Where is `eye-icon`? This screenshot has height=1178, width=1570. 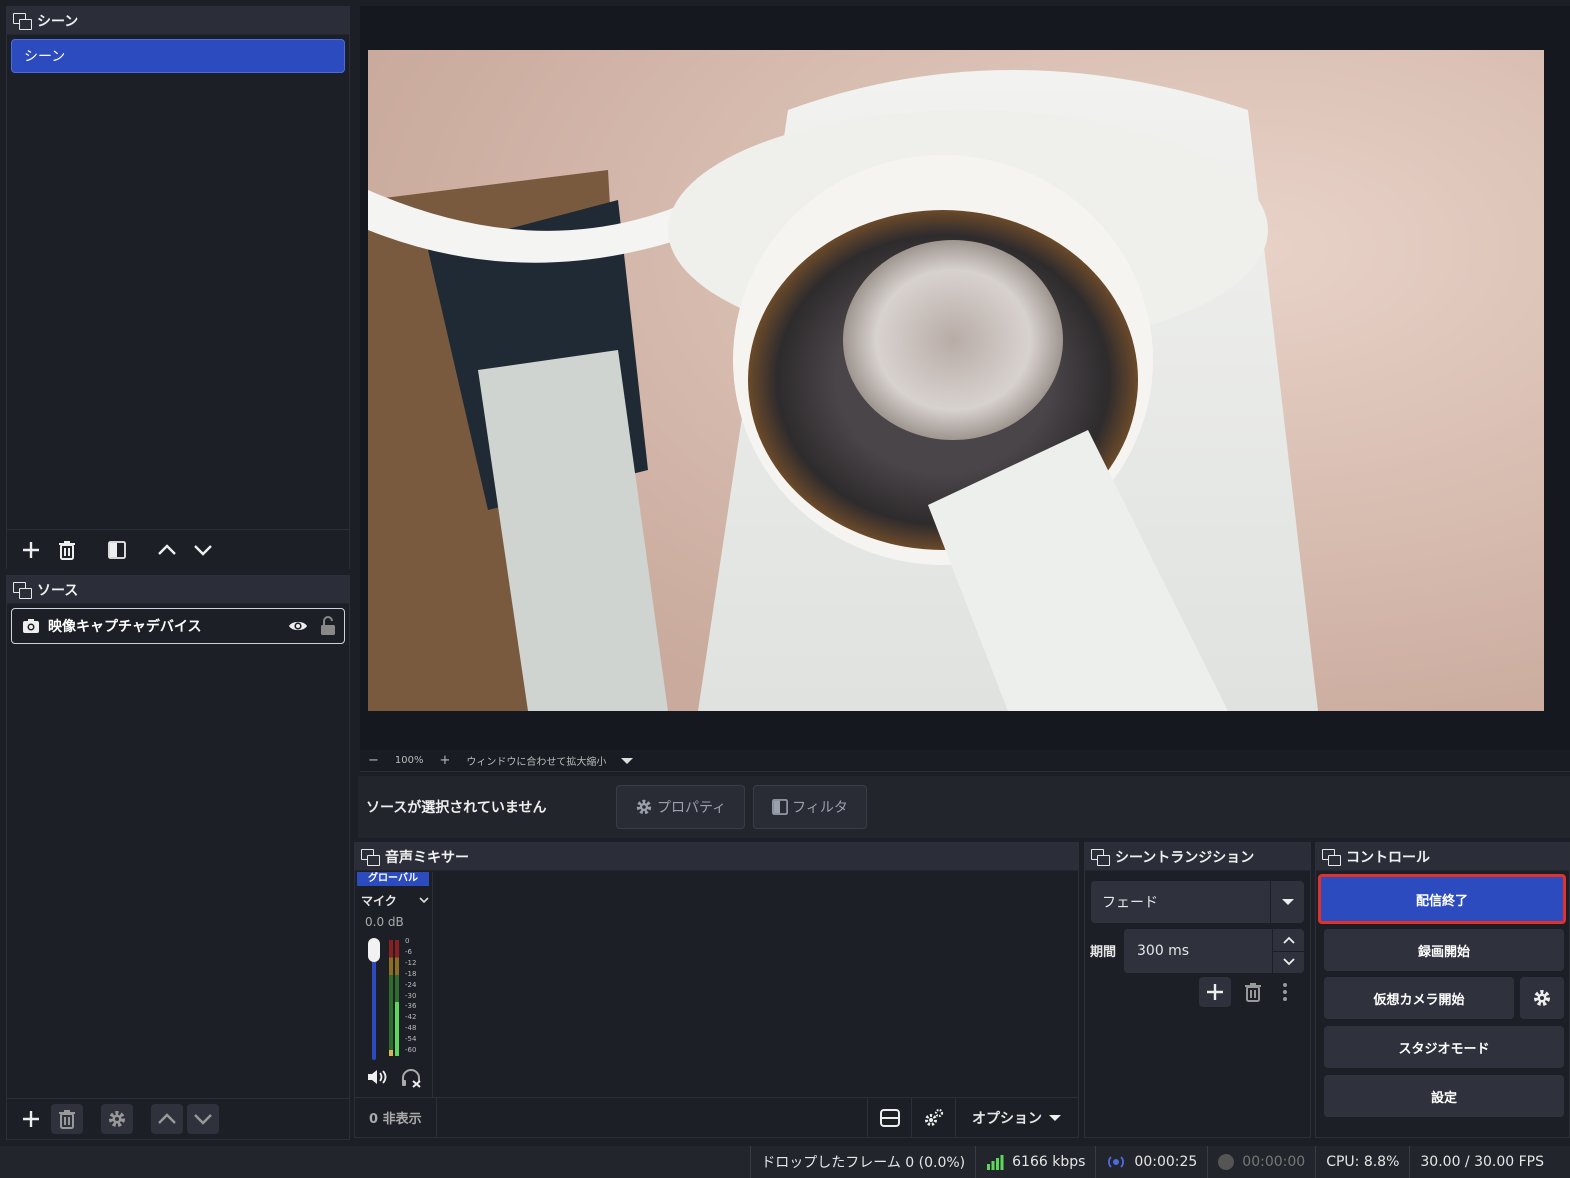 eye-icon is located at coordinates (298, 626).